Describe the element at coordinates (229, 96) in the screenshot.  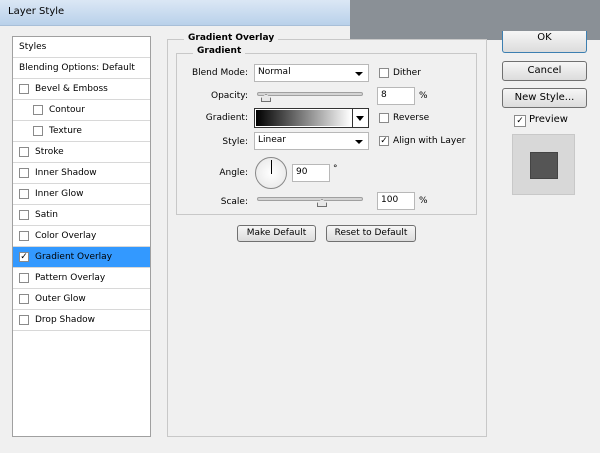
I see `opacity-label: Opacity:` at that location.